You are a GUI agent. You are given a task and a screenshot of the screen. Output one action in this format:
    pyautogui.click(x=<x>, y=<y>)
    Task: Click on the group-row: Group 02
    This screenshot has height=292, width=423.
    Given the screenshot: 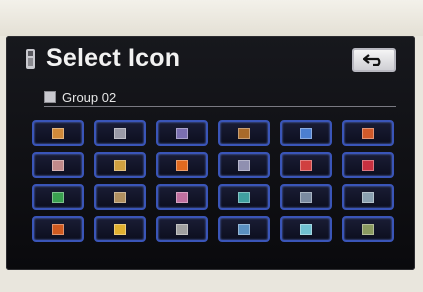 What is the action you would take?
    pyautogui.click(x=80, y=97)
    